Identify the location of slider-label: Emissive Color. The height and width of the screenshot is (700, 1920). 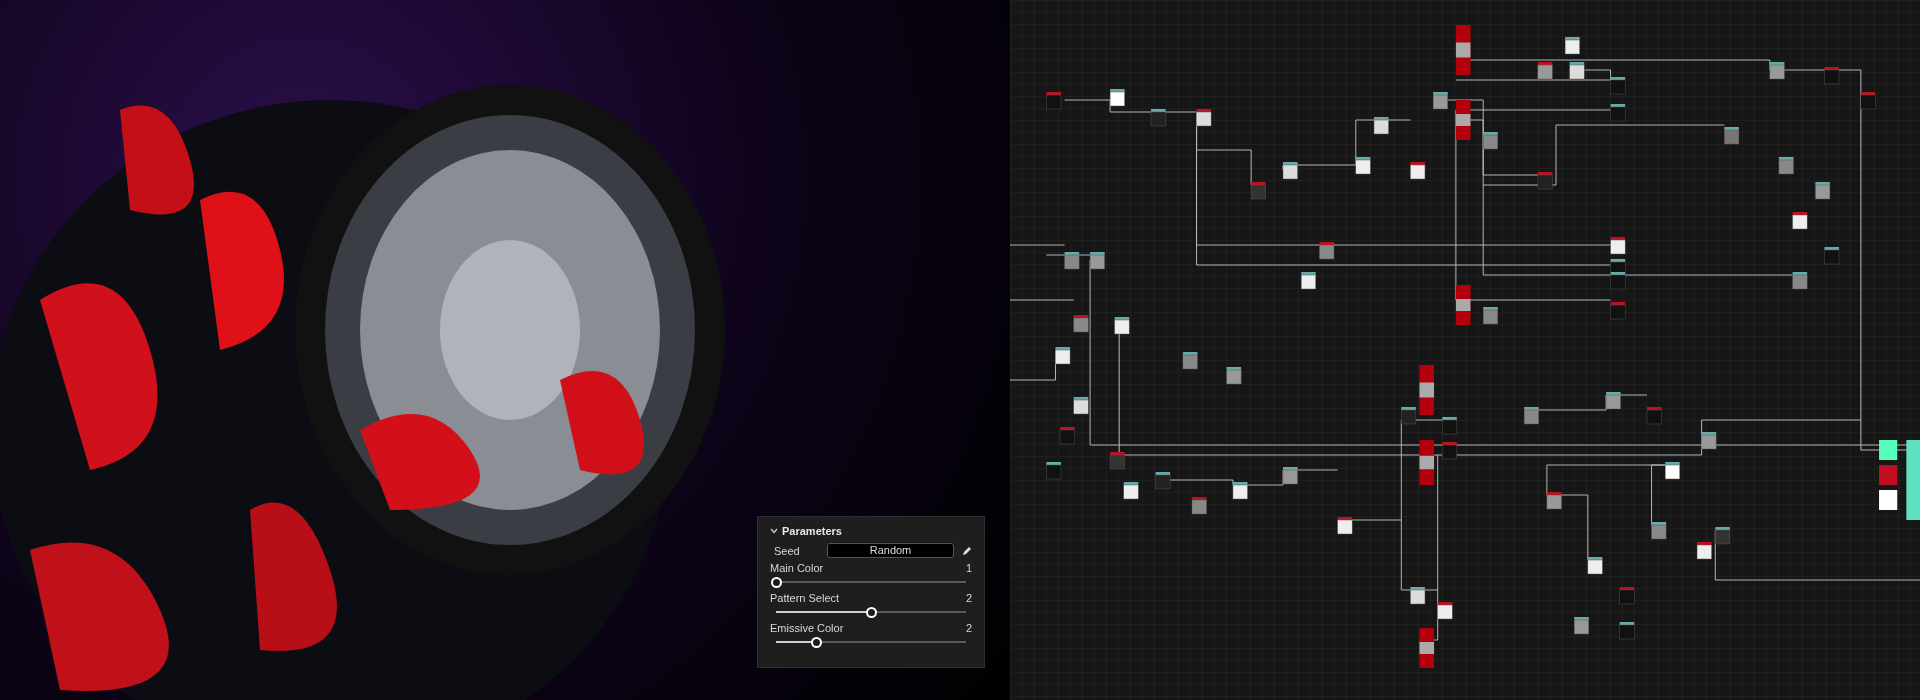
(807, 628).